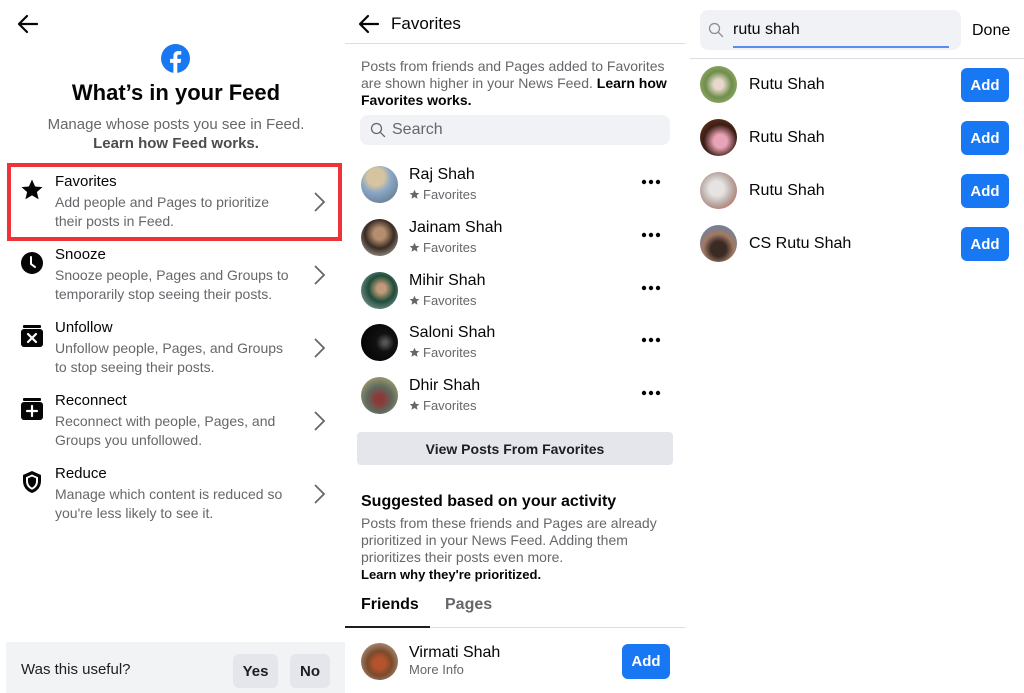 This screenshot has height=693, width=1024. Describe the element at coordinates (447, 280) in the screenshot. I see `favorite-name: Mihir Shah` at that location.